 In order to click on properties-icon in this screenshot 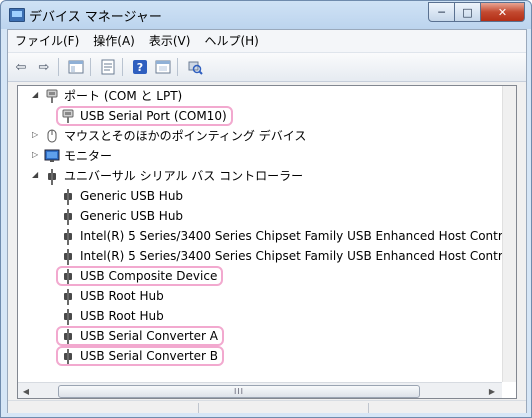, I will do `click(108, 67)`.